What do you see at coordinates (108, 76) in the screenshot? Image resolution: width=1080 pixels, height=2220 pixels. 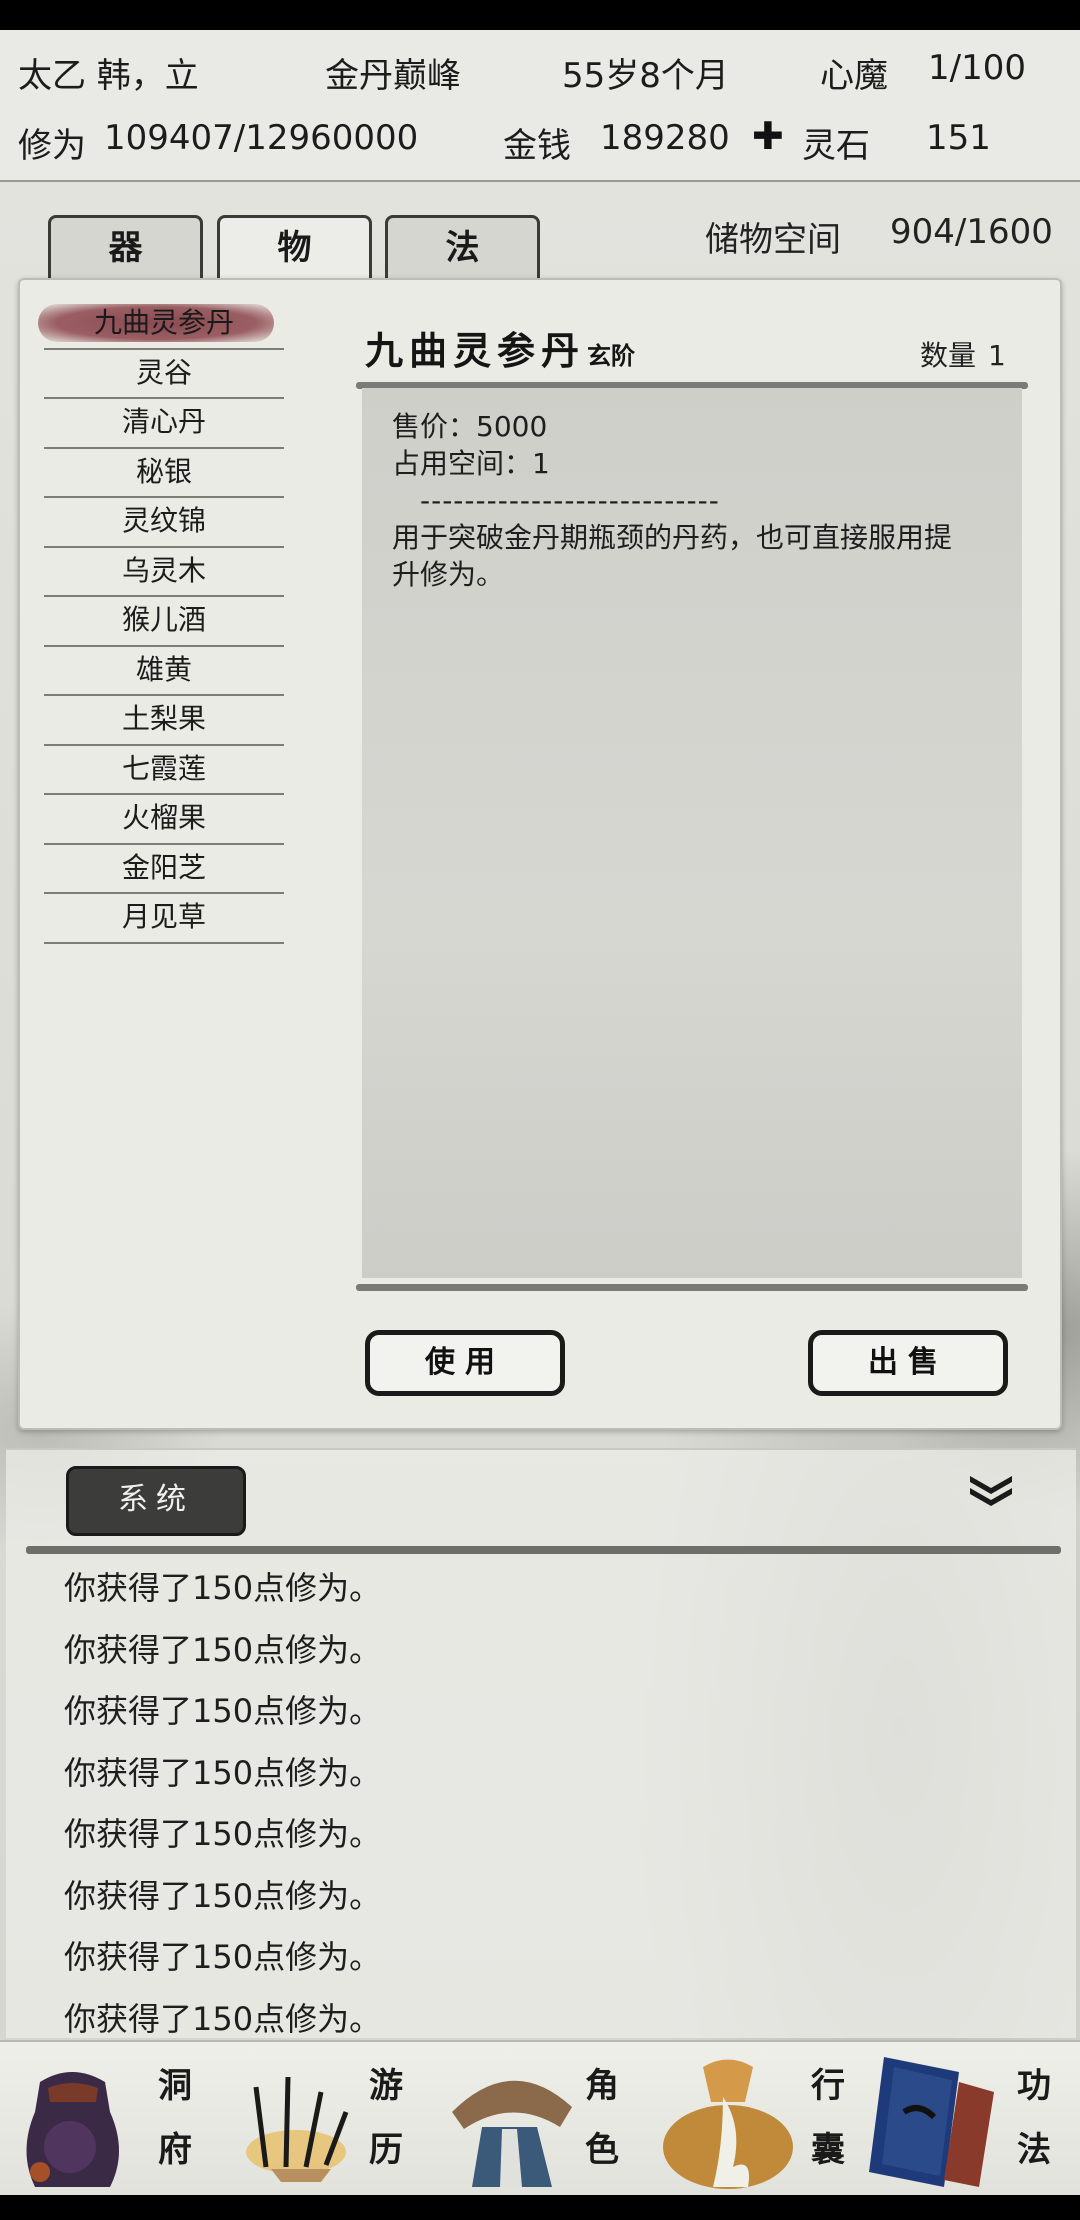 I see `character-name: 太乙 韩，立` at bounding box center [108, 76].